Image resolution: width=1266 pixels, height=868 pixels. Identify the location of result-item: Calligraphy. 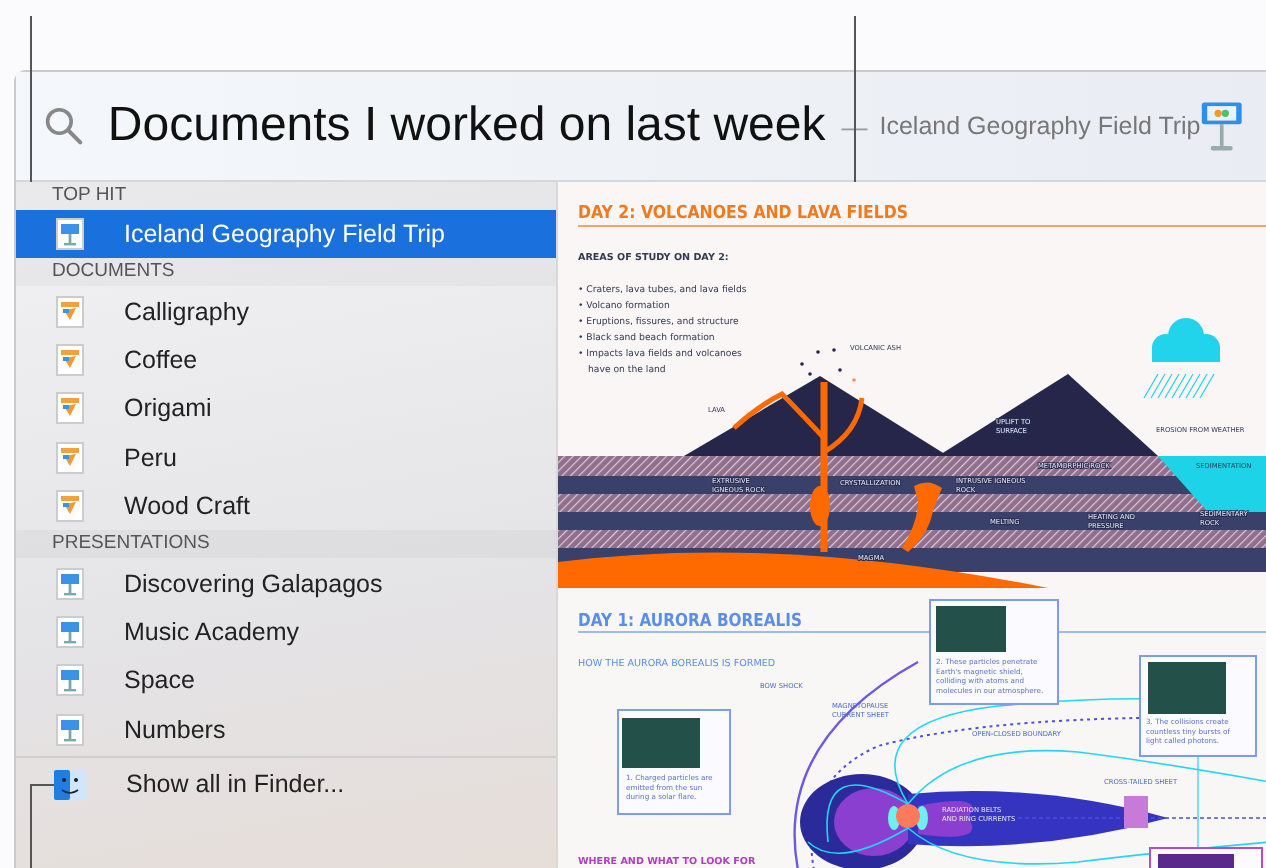
(286, 311).